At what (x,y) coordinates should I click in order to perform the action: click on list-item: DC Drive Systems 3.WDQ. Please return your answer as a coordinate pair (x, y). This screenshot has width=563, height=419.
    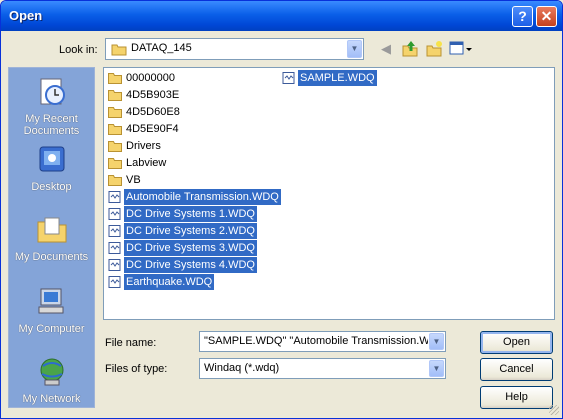
    Looking at the image, I should click on (181, 248).